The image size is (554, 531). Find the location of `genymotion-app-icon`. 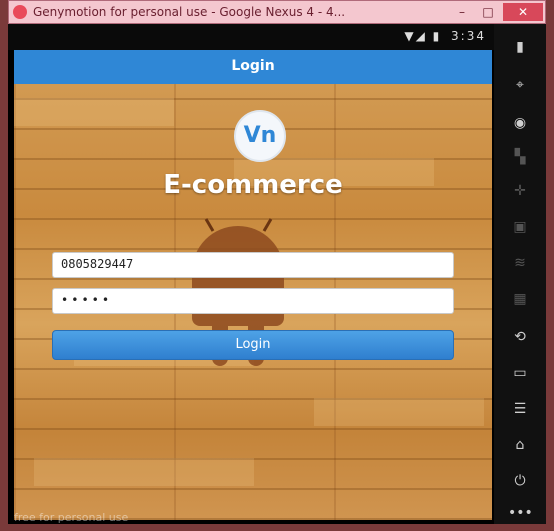

genymotion-app-icon is located at coordinates (20, 12).